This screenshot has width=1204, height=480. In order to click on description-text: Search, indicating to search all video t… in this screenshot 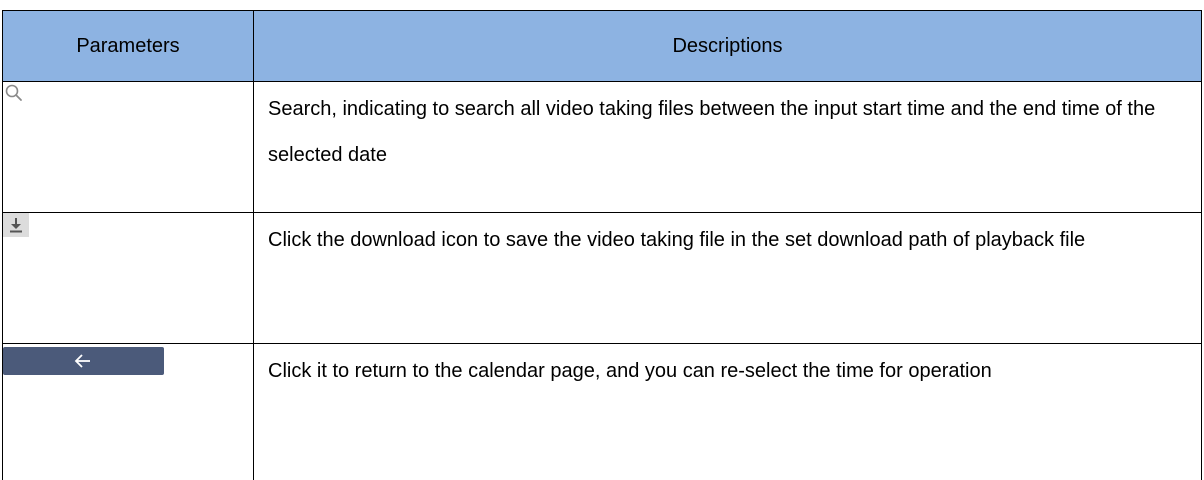, I will do `click(712, 132)`.